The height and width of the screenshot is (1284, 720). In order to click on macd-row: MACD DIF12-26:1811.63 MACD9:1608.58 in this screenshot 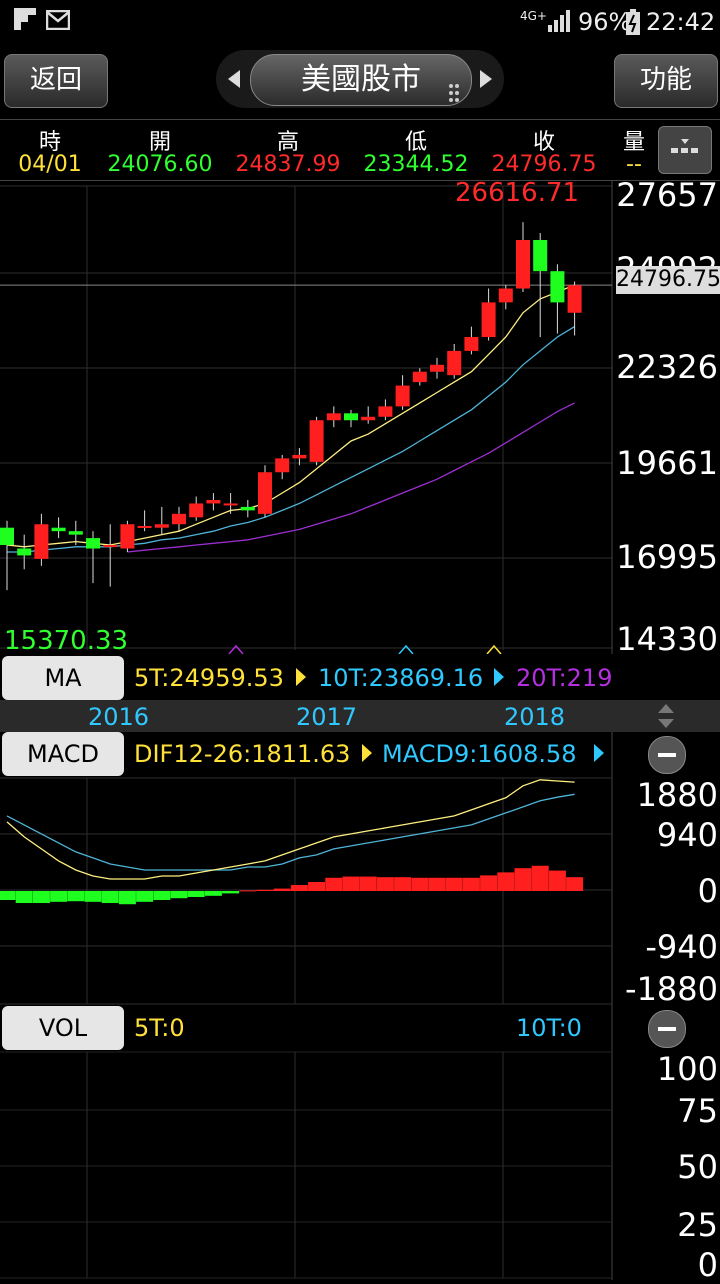, I will do `click(360, 755)`.